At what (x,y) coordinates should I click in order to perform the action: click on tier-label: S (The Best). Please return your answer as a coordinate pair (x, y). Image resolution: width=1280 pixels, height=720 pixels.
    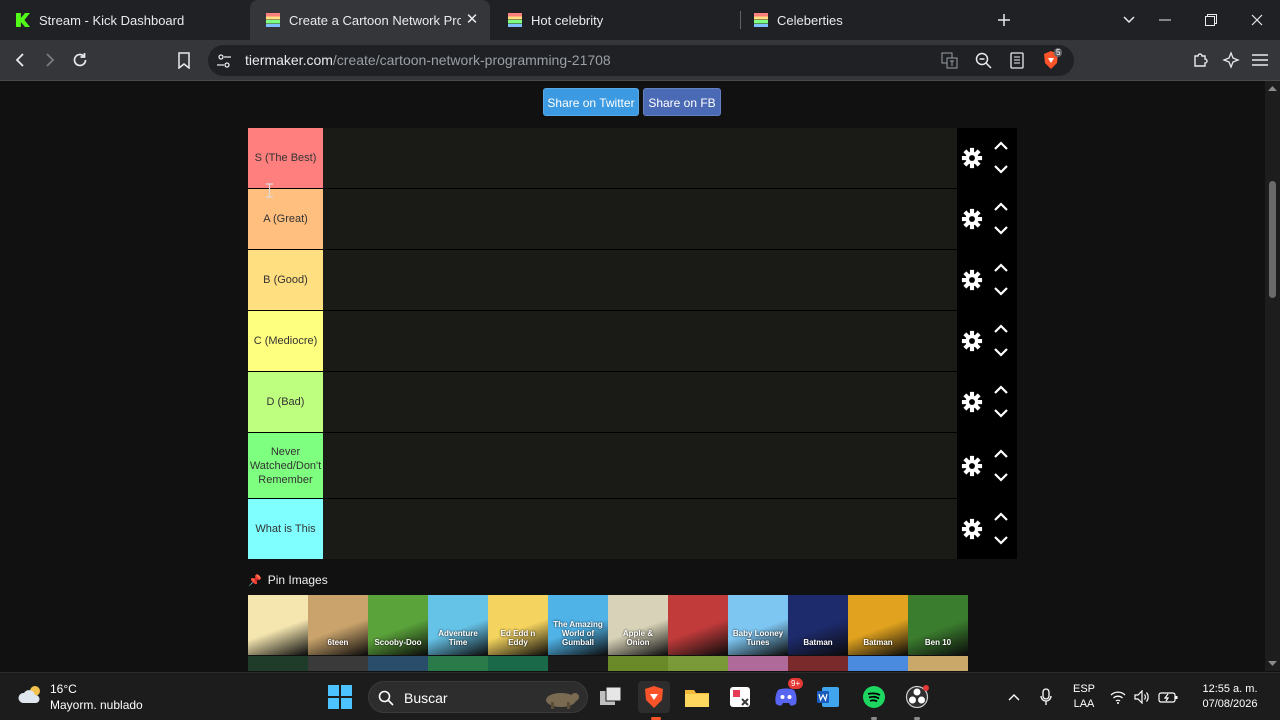
    Looking at the image, I should click on (285, 158).